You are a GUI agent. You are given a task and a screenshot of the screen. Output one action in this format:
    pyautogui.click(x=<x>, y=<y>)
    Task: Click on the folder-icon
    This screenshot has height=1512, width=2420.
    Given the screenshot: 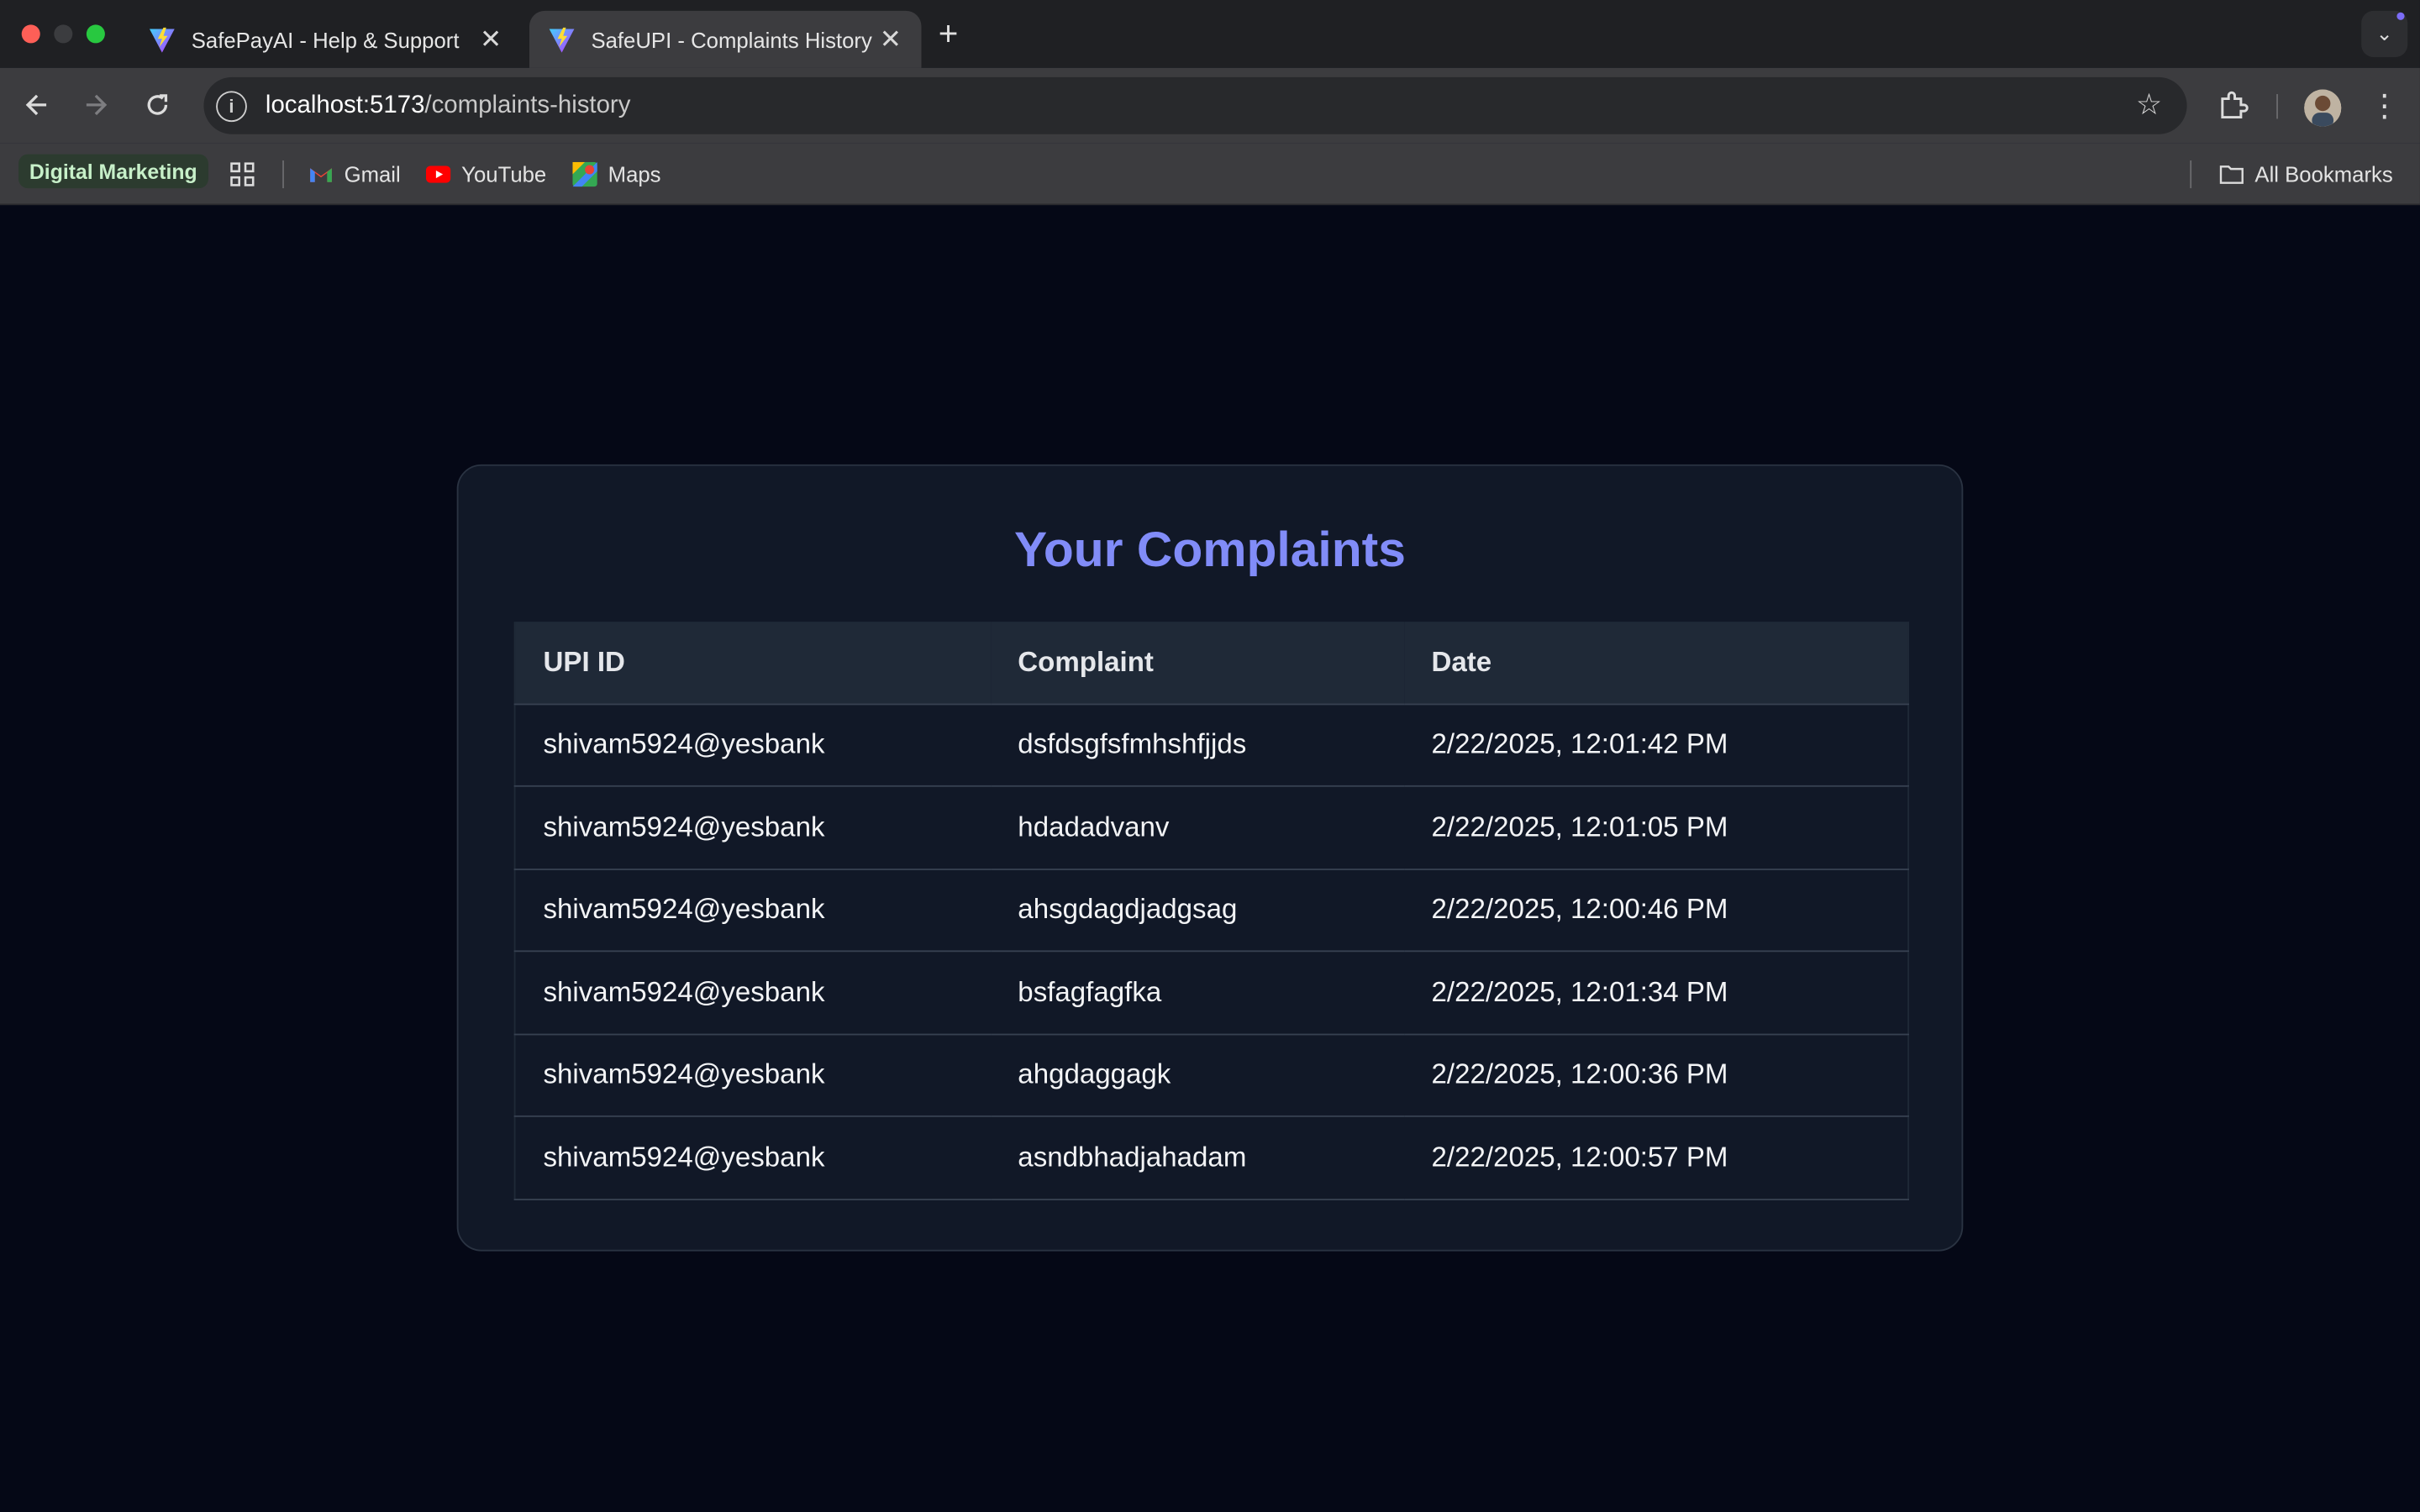 What is the action you would take?
    pyautogui.click(x=2231, y=174)
    